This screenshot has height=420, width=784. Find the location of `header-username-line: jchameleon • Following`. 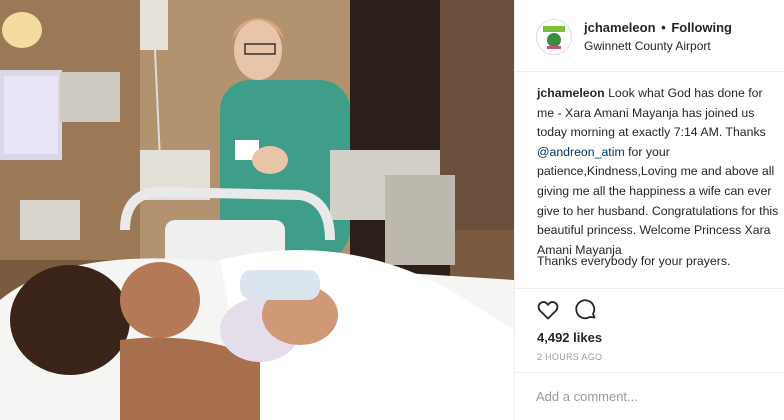

header-username-line: jchameleon • Following is located at coordinates (658, 27).